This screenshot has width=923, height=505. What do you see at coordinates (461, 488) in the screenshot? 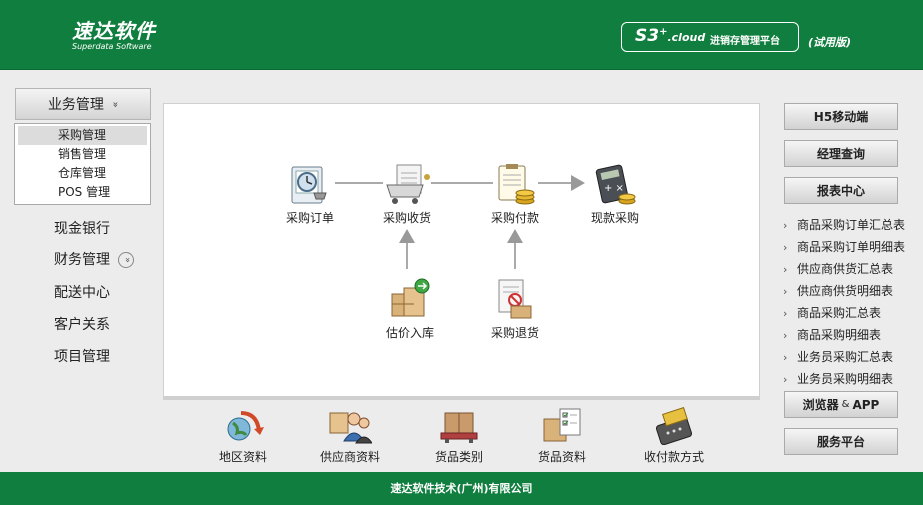
I see `company-footer: 速达软件技术(广州)有限公司` at bounding box center [461, 488].